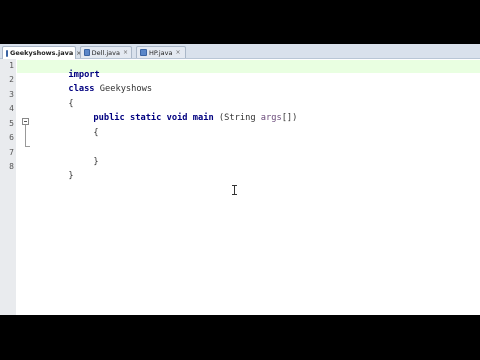 Image resolution: width=480 pixels, height=360 pixels. What do you see at coordinates (11, 152) in the screenshot?
I see `line-number: 7` at bounding box center [11, 152].